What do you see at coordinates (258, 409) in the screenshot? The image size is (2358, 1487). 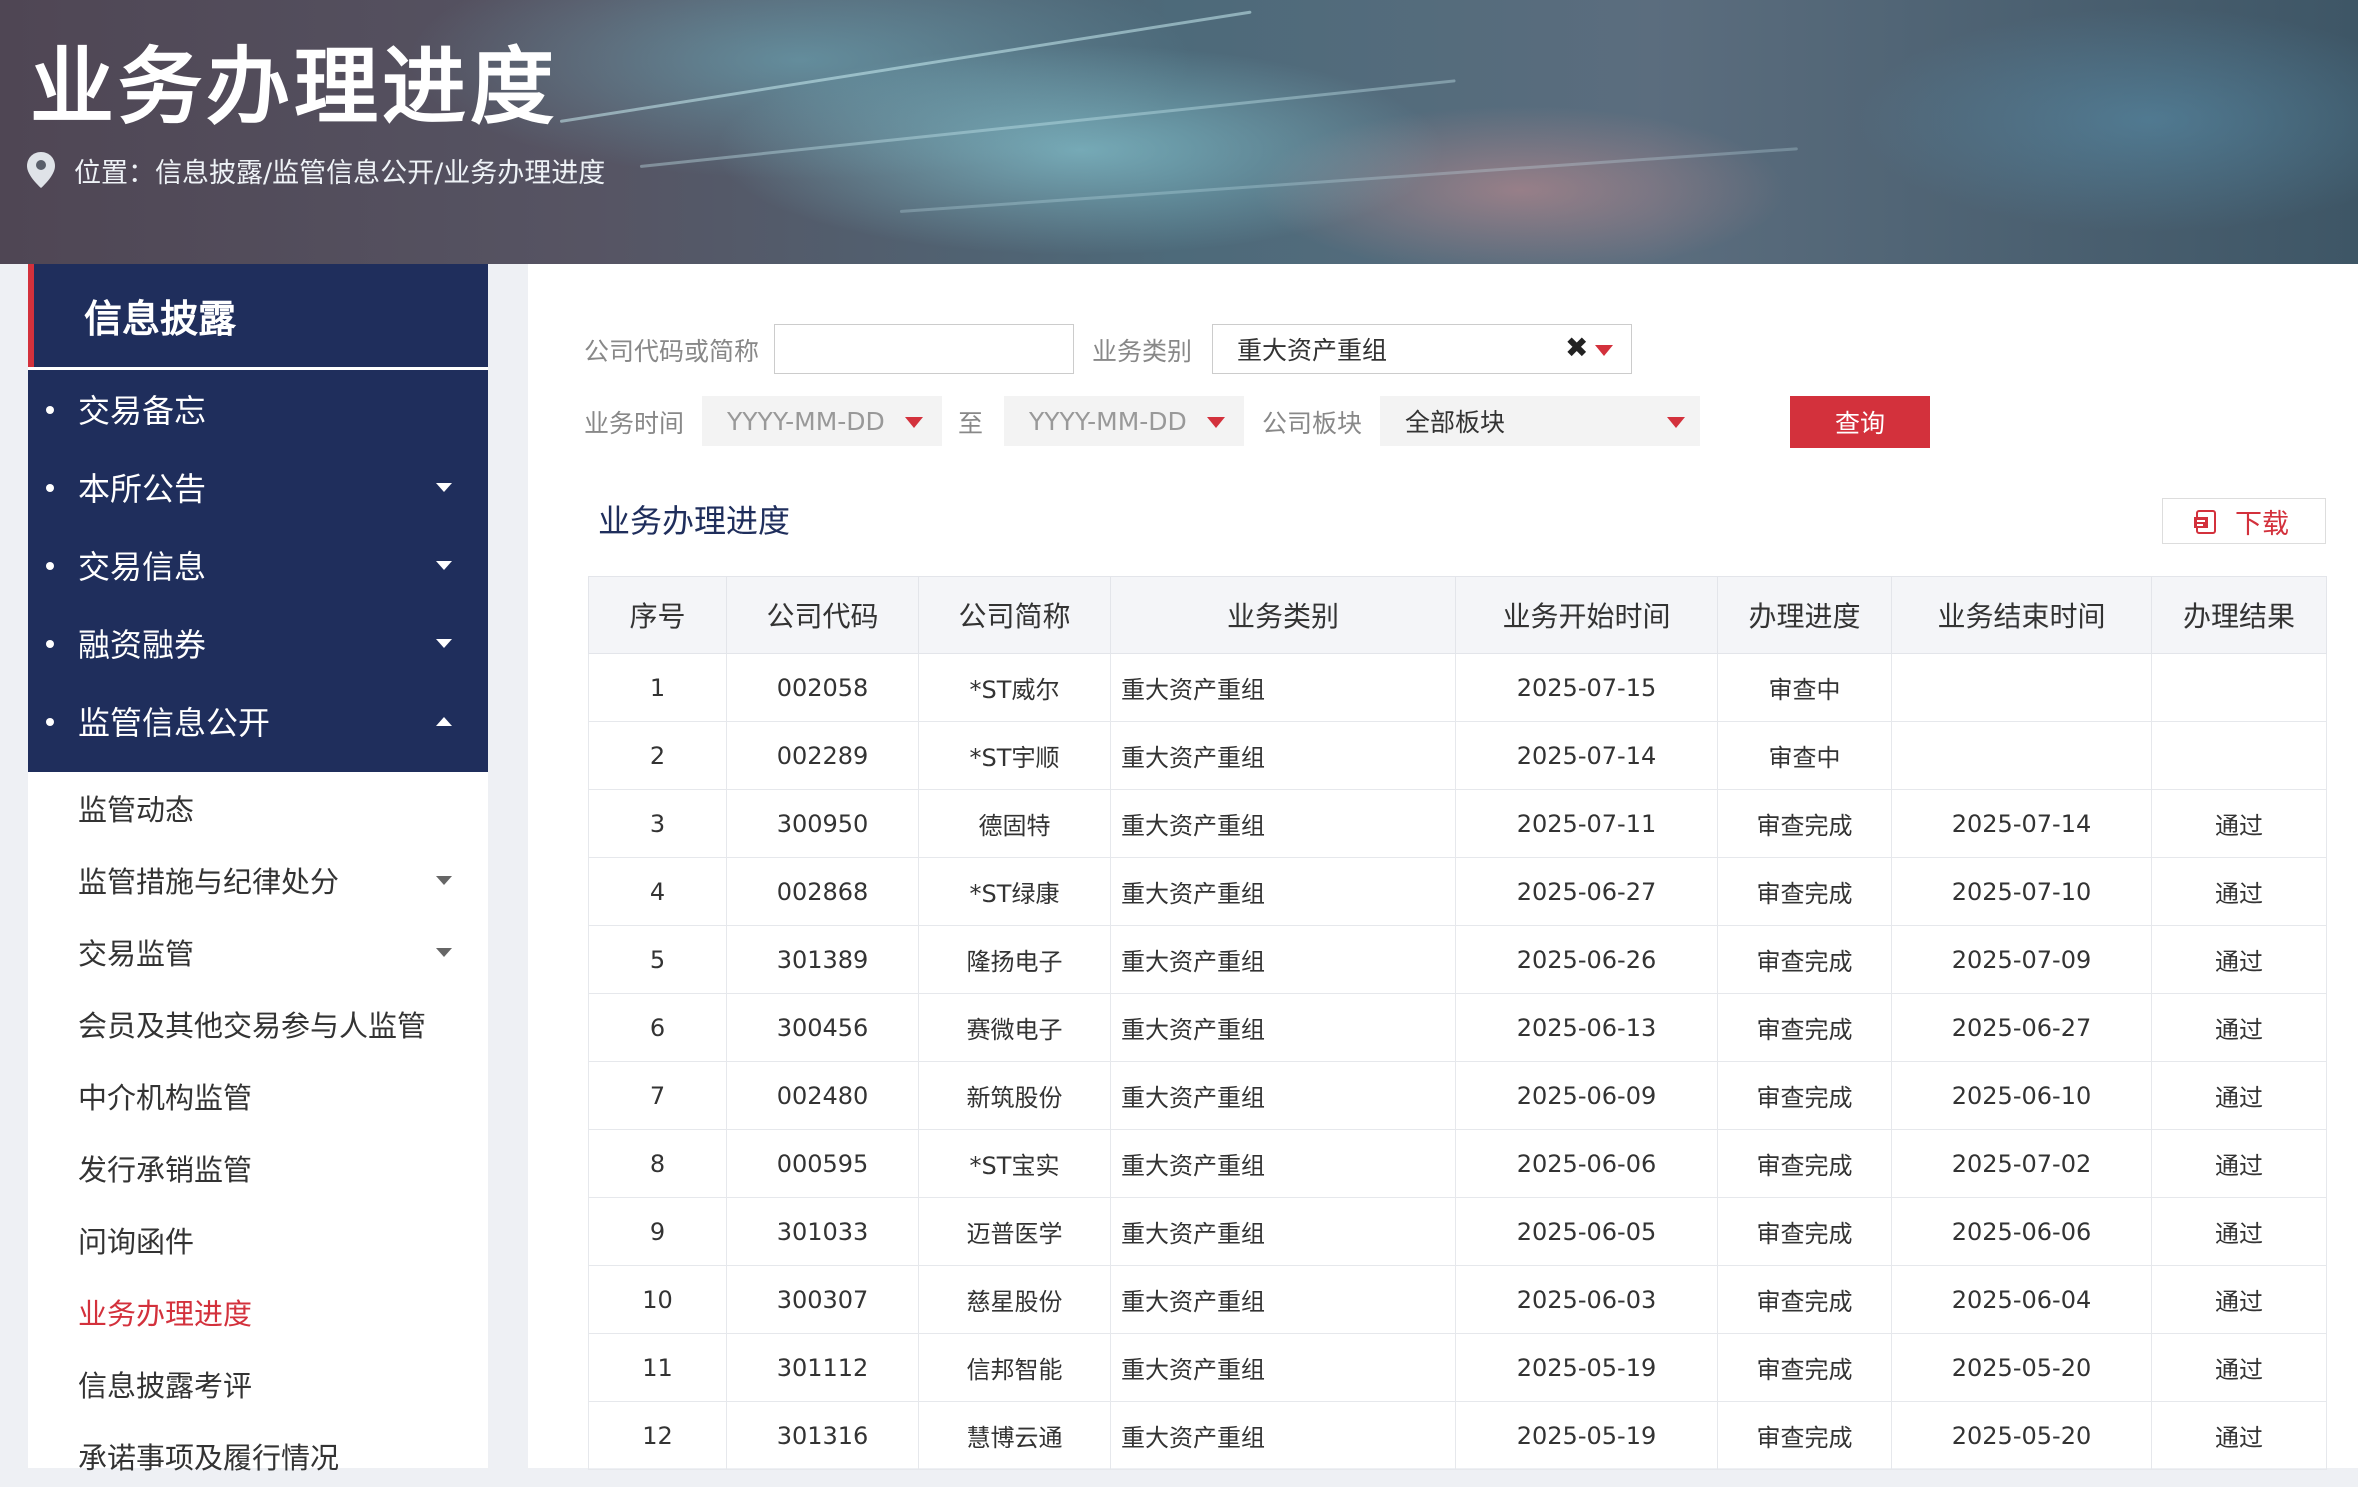 I see `sidebar-item-trade-memo: 交易备忘` at bounding box center [258, 409].